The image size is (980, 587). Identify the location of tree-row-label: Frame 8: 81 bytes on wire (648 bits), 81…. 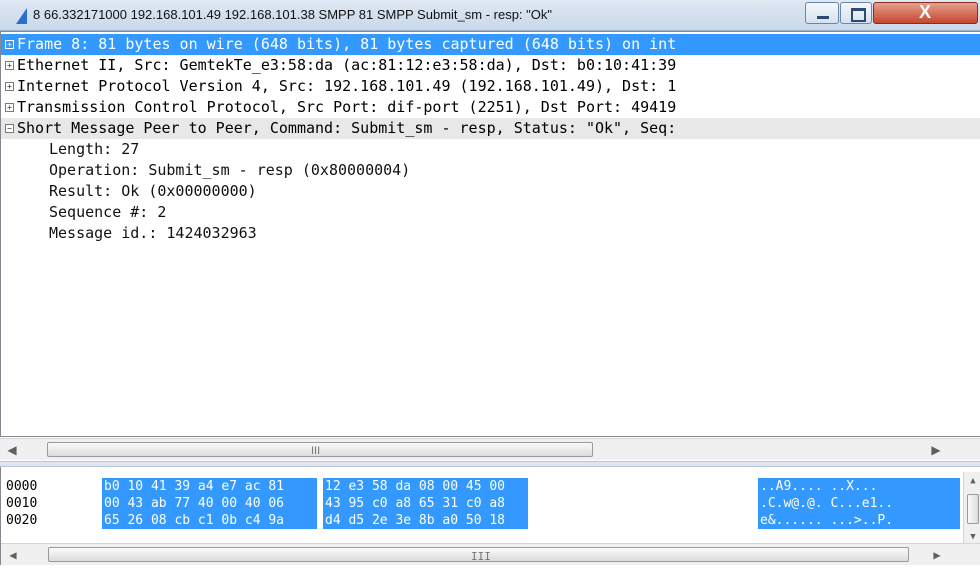
(347, 44).